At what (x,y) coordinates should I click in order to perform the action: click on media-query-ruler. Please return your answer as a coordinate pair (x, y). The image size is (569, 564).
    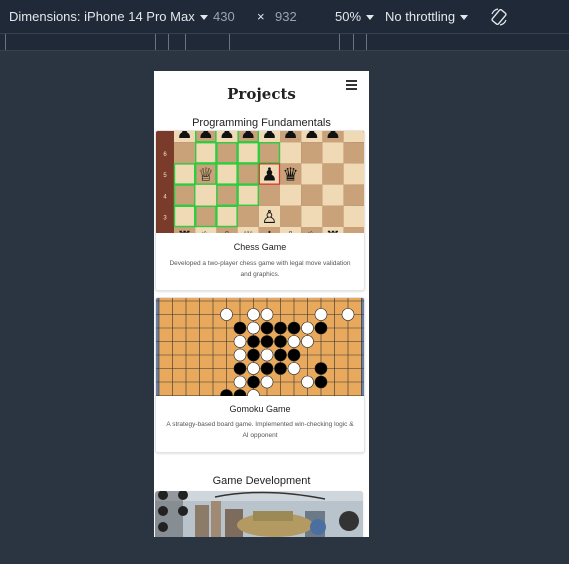
    Looking at the image, I should click on (284, 42).